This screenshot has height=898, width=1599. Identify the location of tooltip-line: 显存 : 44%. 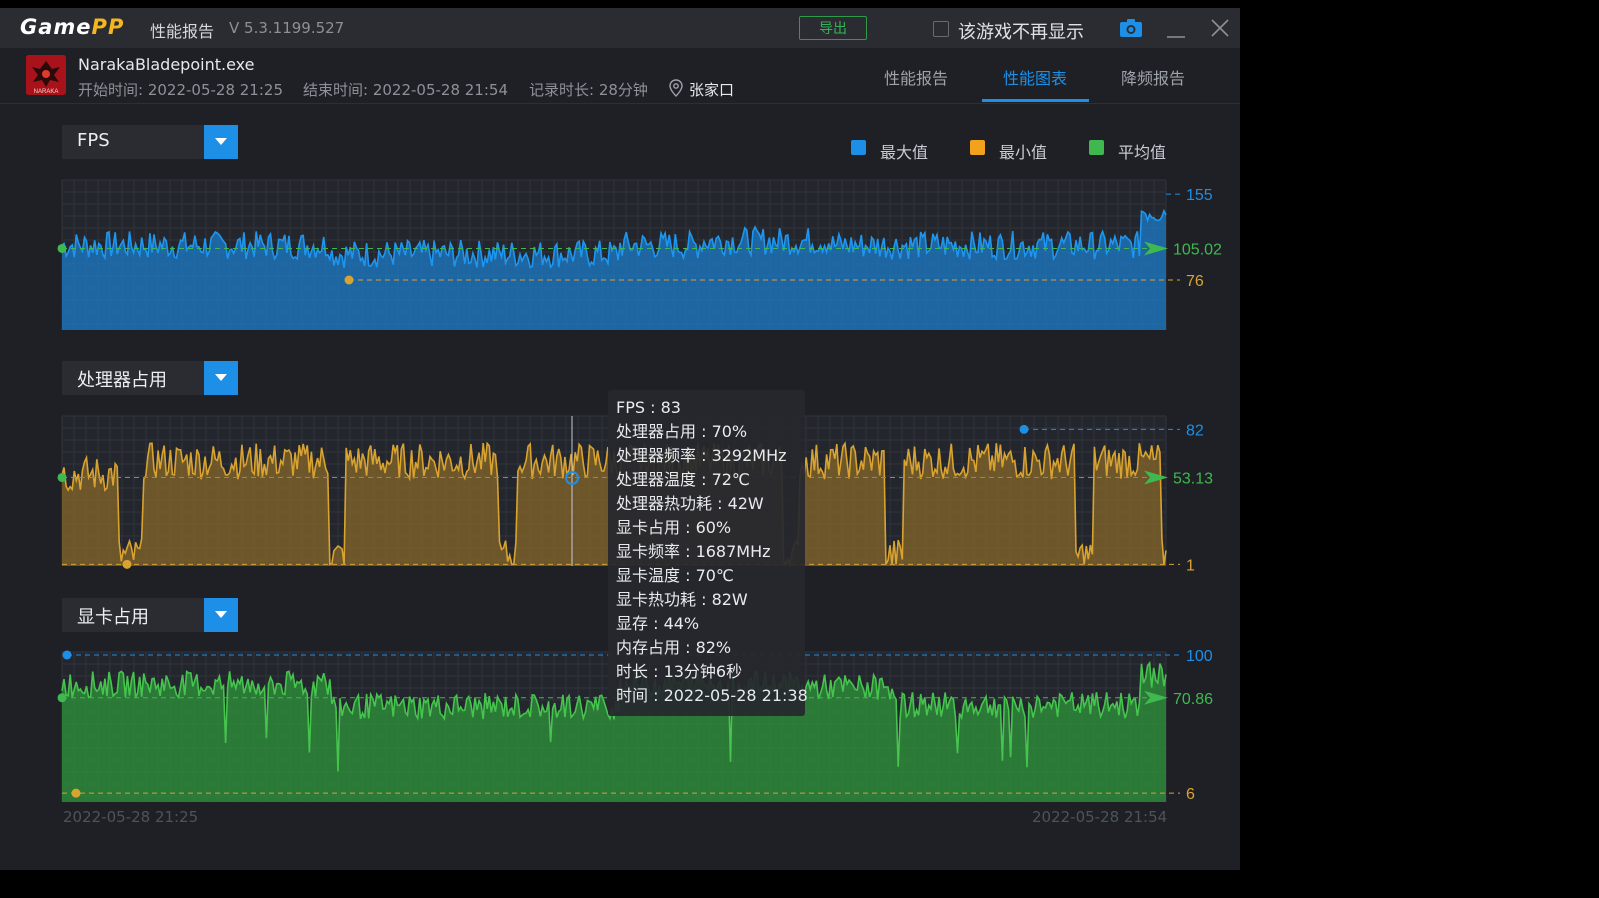
(658, 623).